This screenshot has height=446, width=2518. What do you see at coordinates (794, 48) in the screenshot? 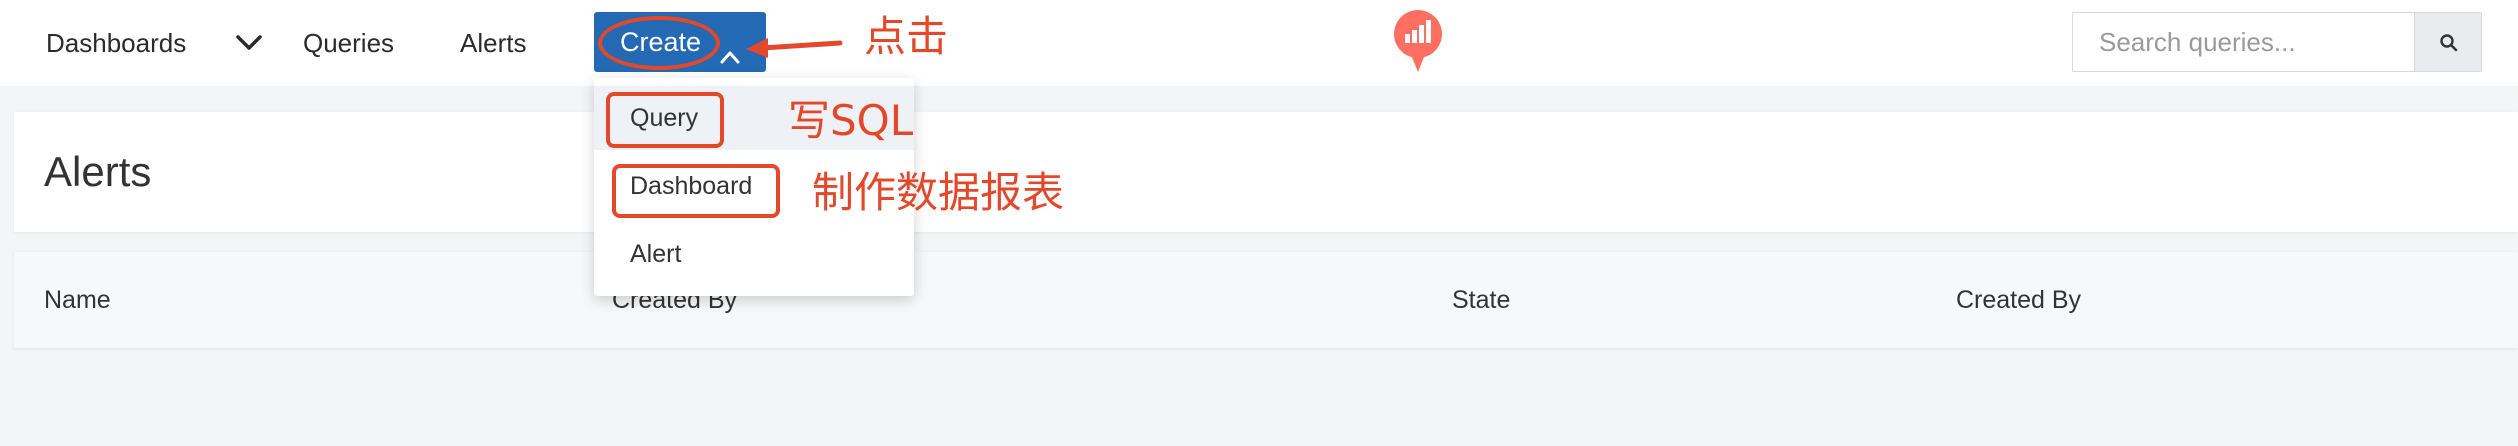
I see `annotation-arrow-icon` at bounding box center [794, 48].